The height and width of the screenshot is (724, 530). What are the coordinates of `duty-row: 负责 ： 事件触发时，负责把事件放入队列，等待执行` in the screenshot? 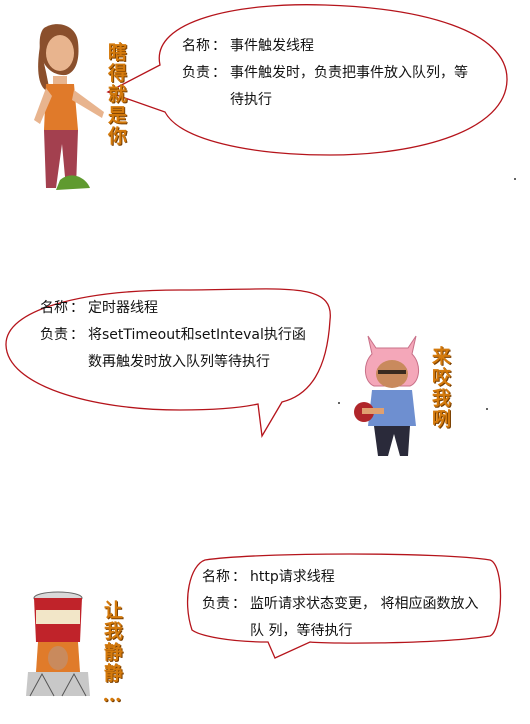 It's located at (339, 87).